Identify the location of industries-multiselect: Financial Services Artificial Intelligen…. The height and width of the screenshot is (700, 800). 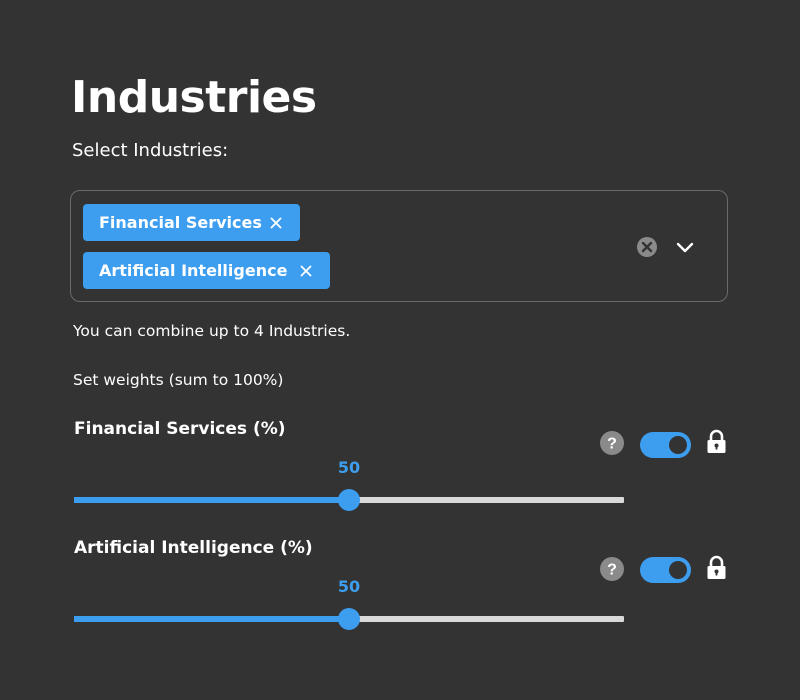
(399, 246).